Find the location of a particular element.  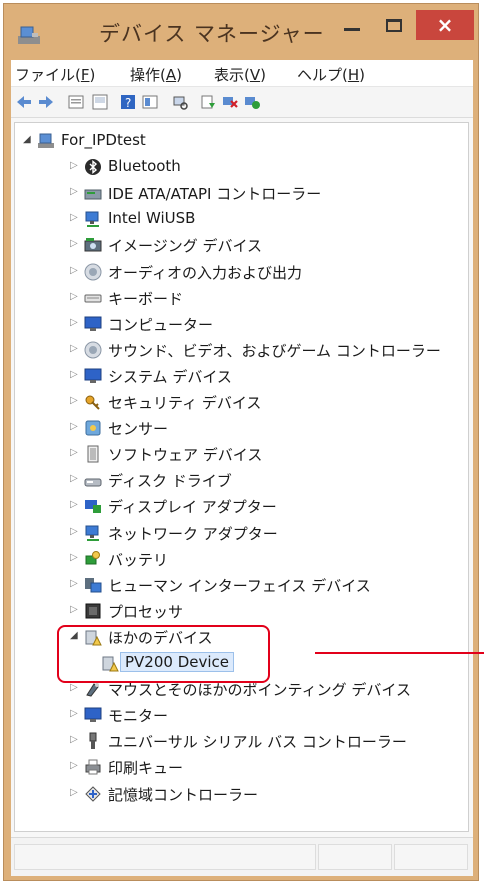

bluetooth-icon is located at coordinates (93, 167).